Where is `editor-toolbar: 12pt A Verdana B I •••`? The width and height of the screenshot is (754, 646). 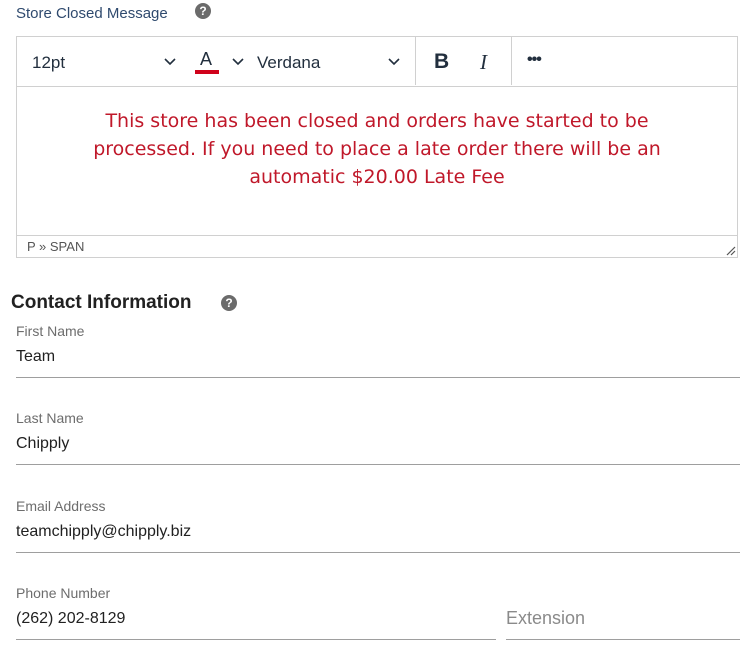 editor-toolbar: 12pt A Verdana B I ••• is located at coordinates (377, 62).